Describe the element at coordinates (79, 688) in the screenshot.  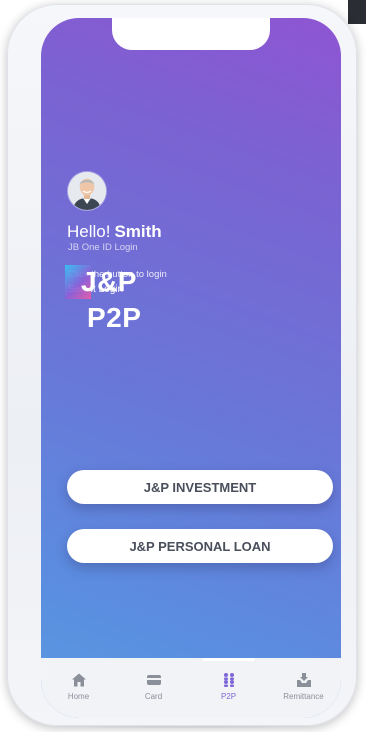
I see `tab-home: Home` at that location.